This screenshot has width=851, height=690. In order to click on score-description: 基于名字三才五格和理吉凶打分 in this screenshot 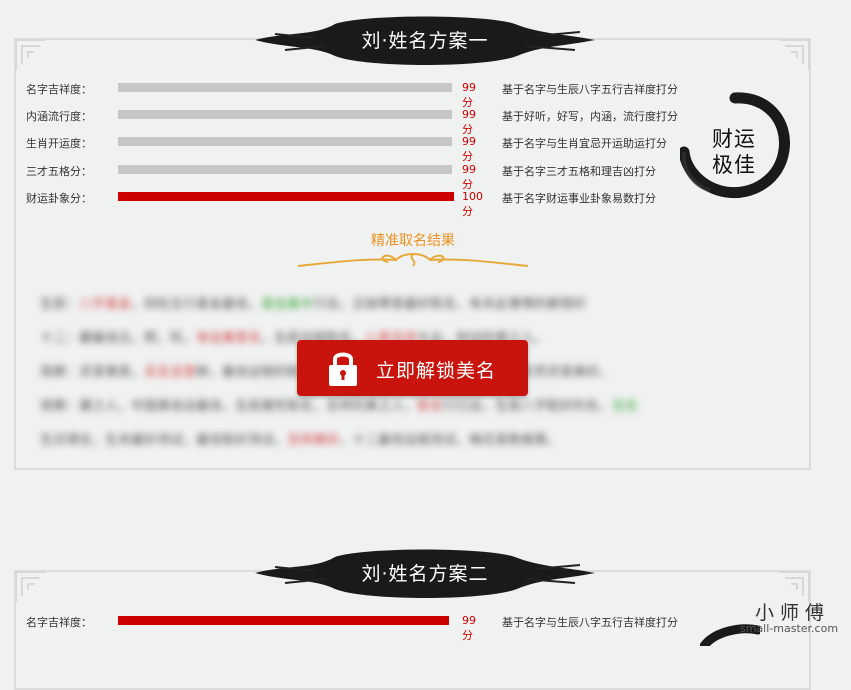, I will do `click(579, 171)`.